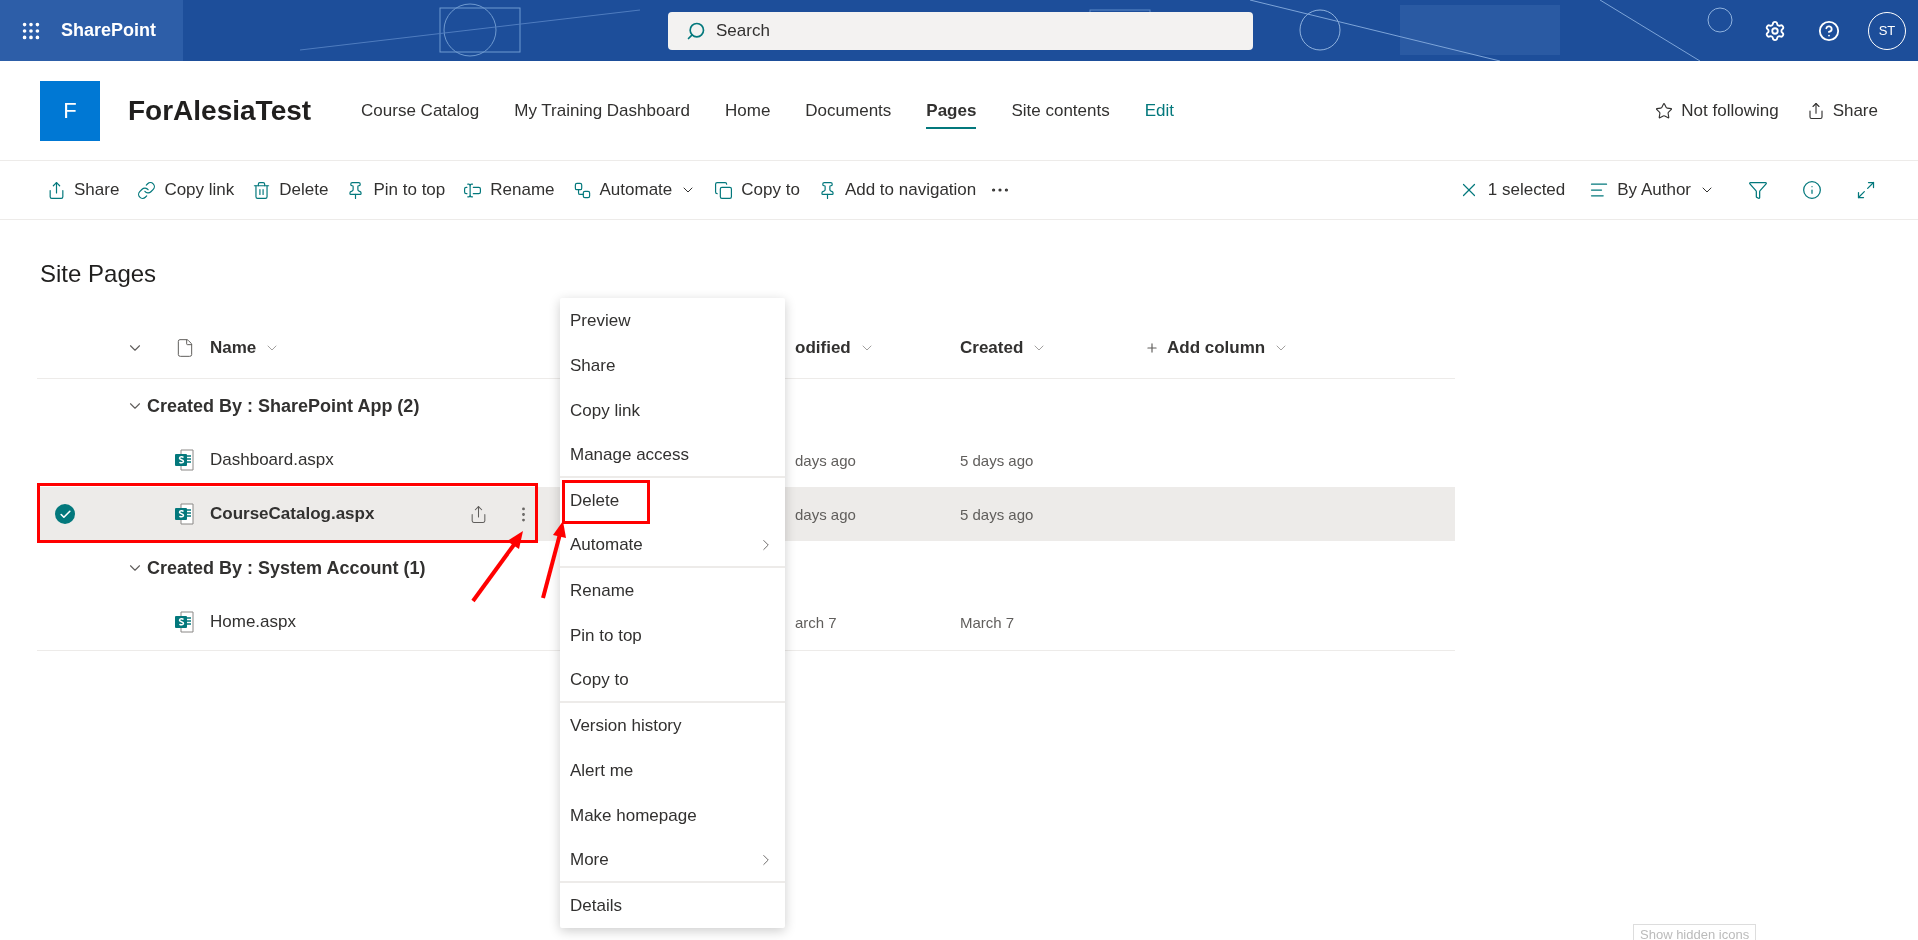  What do you see at coordinates (988, 622) in the screenshot?
I see `table-cell-text: March 7` at bounding box center [988, 622].